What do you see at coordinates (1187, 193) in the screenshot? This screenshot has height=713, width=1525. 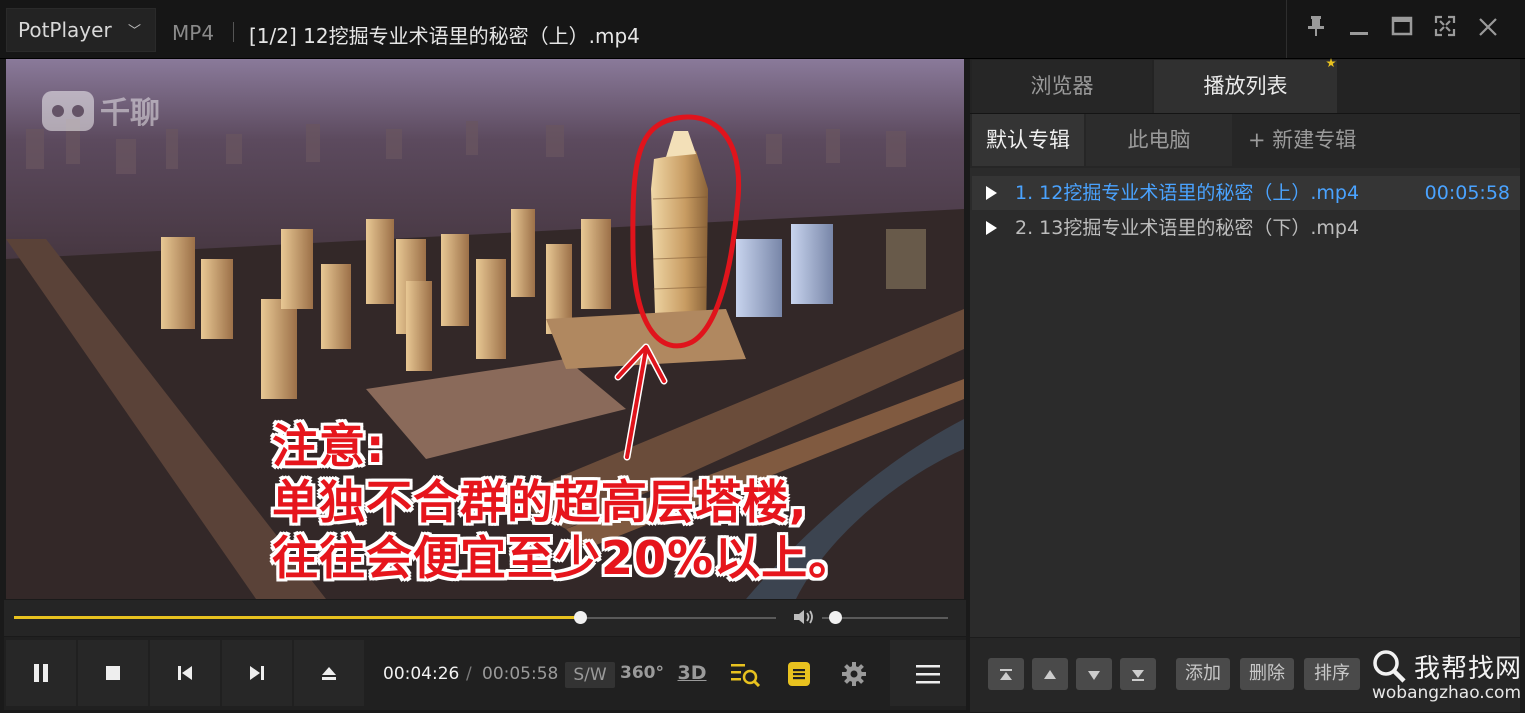 I see `playlist-item-title: 1. 12挖掘专业术语里的秘密（上）.mp4` at bounding box center [1187, 193].